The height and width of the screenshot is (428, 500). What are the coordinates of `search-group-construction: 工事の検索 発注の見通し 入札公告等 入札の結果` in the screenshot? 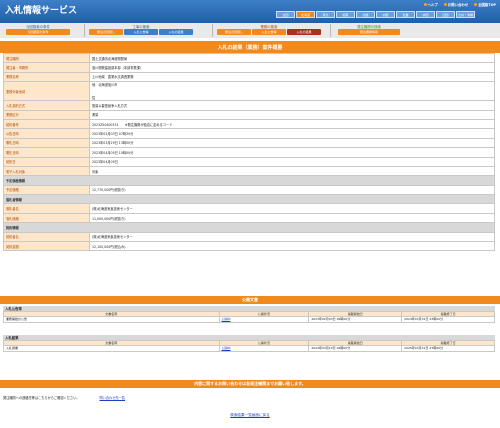 It's located at (141, 30).